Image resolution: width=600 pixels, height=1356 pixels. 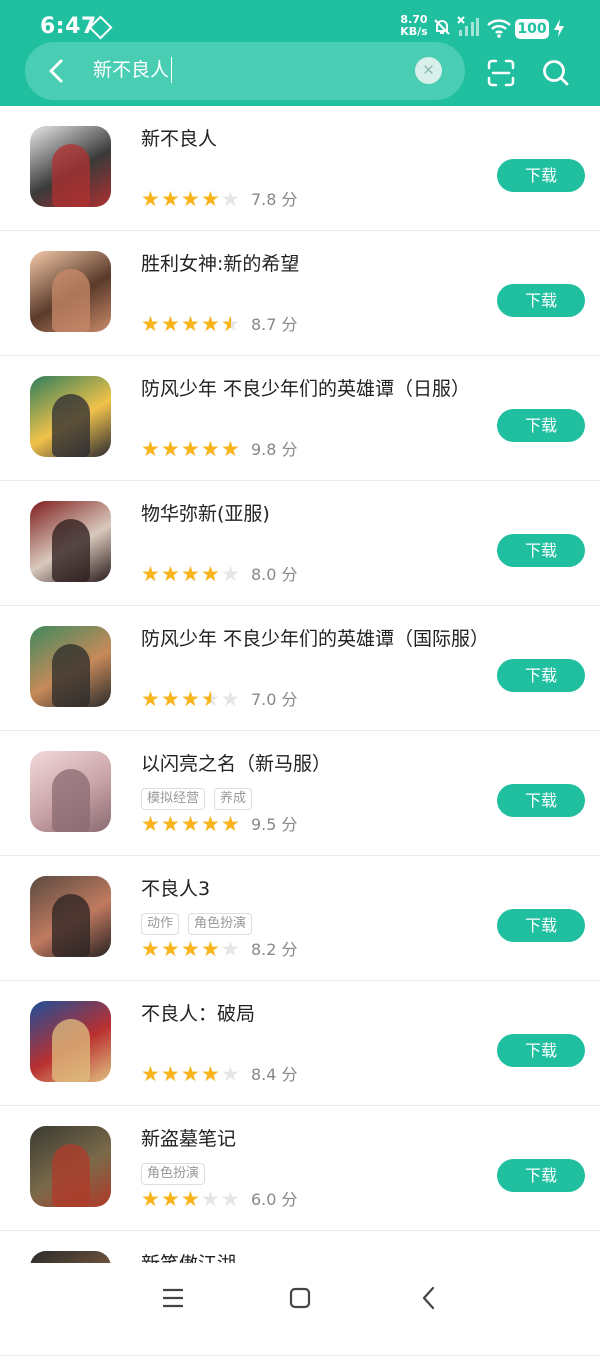 I want to click on app-score: 7.0 分, so click(x=274, y=699).